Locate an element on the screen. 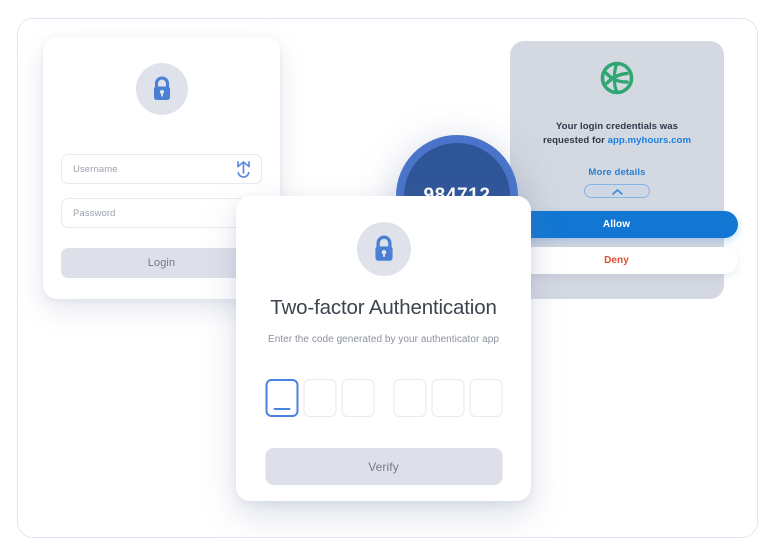 This screenshot has height=556, width=777. password-placeholder: Password is located at coordinates (94, 213).